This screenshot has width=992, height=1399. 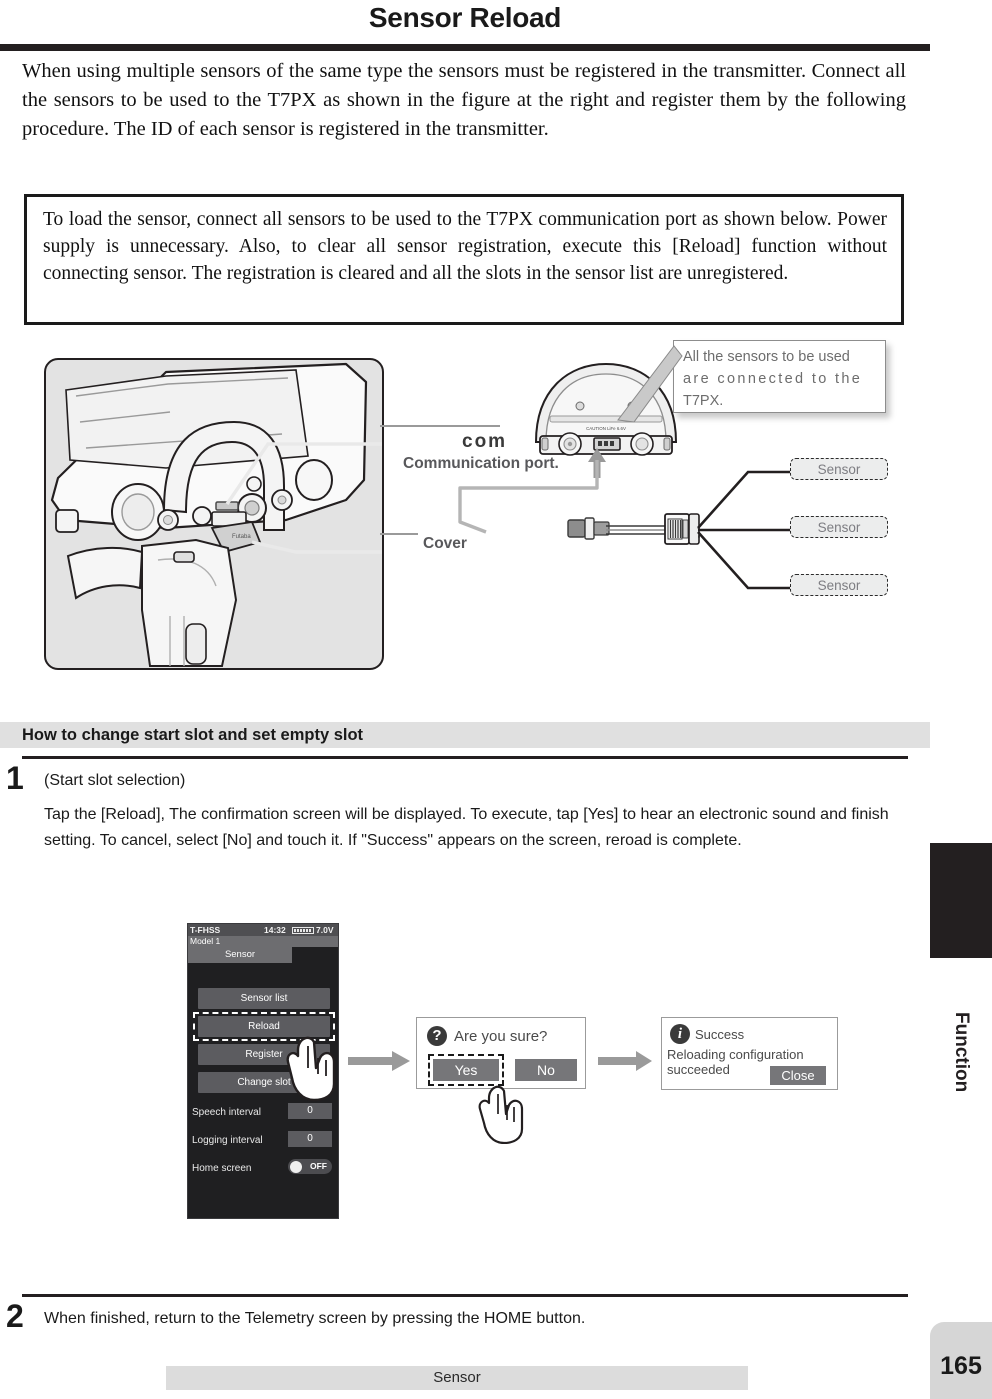 What do you see at coordinates (481, 463) in the screenshot?
I see `communication-port-label: Communication port.` at bounding box center [481, 463].